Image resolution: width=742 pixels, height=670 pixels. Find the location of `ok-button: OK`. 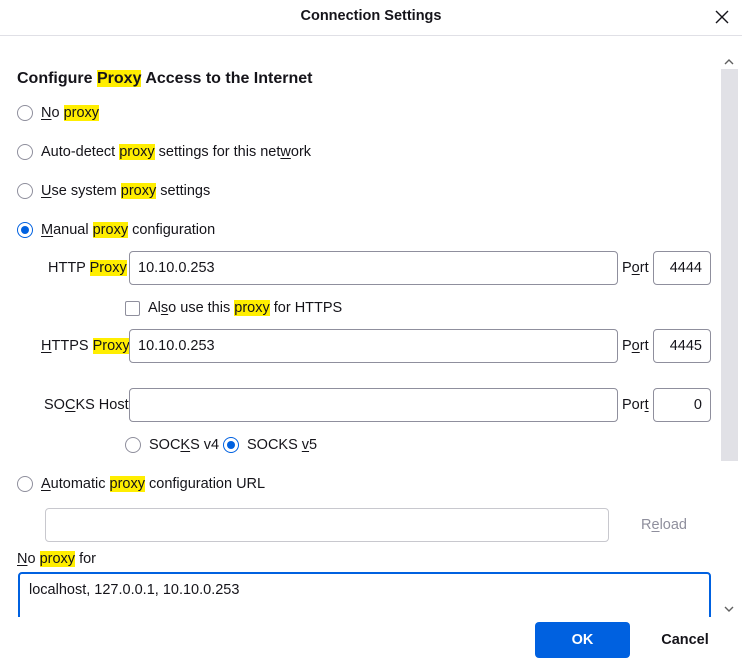

ok-button: OK is located at coordinates (582, 640).